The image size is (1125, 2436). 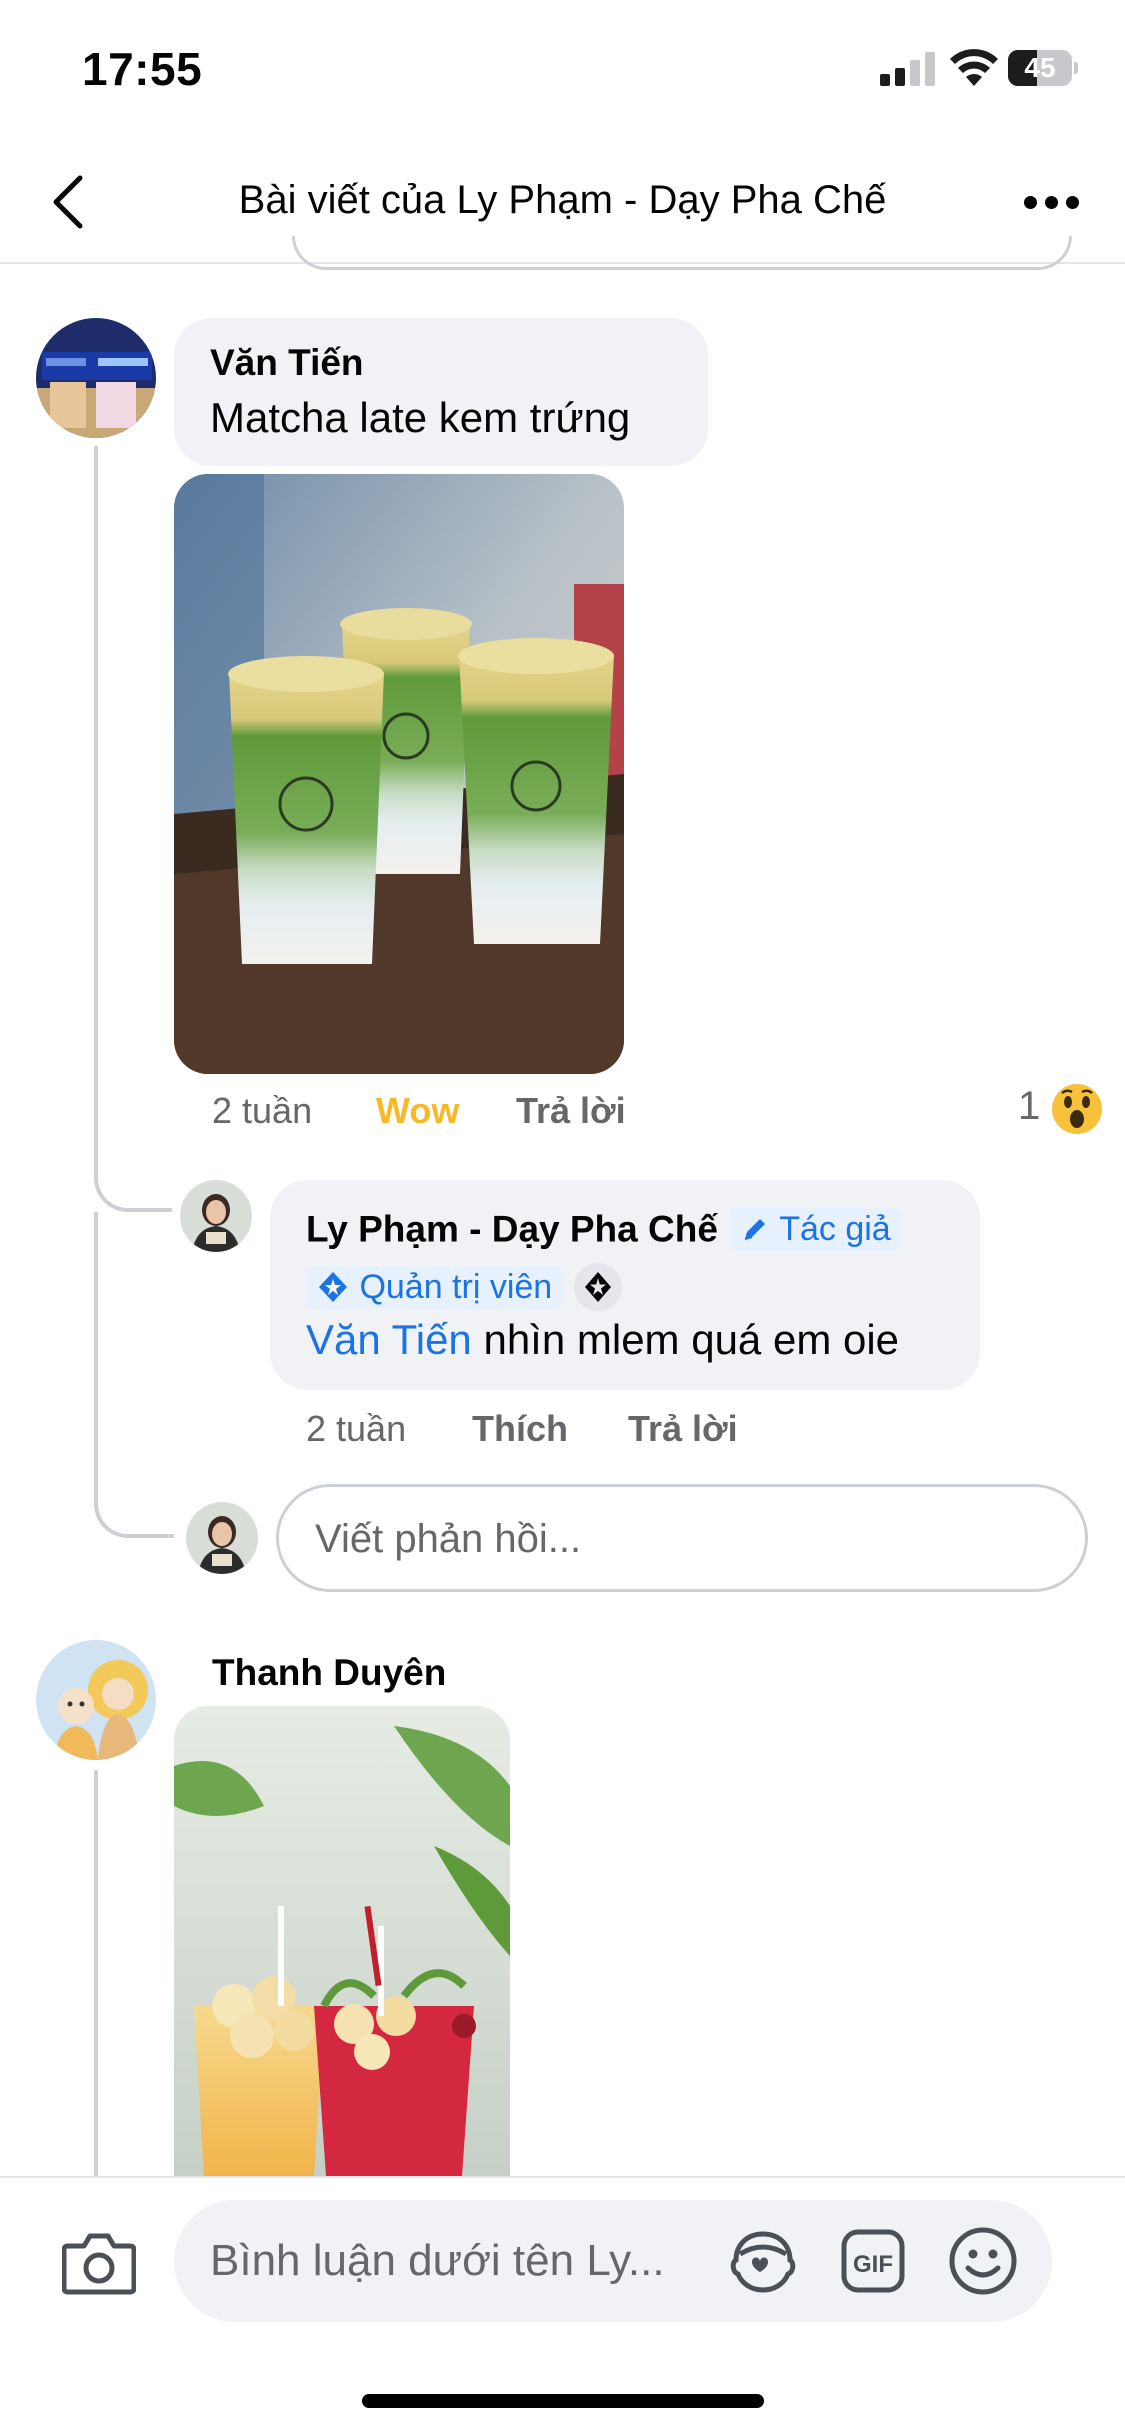 What do you see at coordinates (908, 69) in the screenshot?
I see `cellular-signal-icon` at bounding box center [908, 69].